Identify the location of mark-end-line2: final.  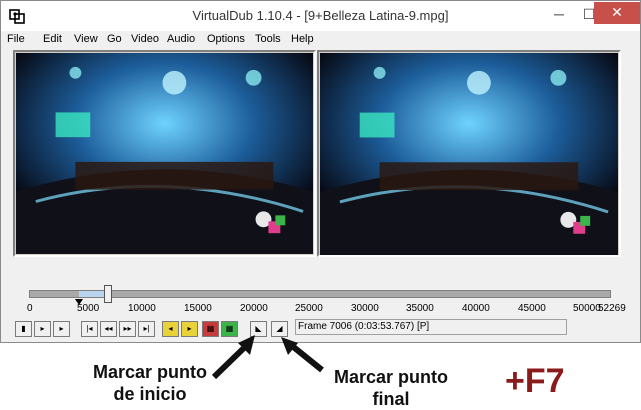
(391, 399).